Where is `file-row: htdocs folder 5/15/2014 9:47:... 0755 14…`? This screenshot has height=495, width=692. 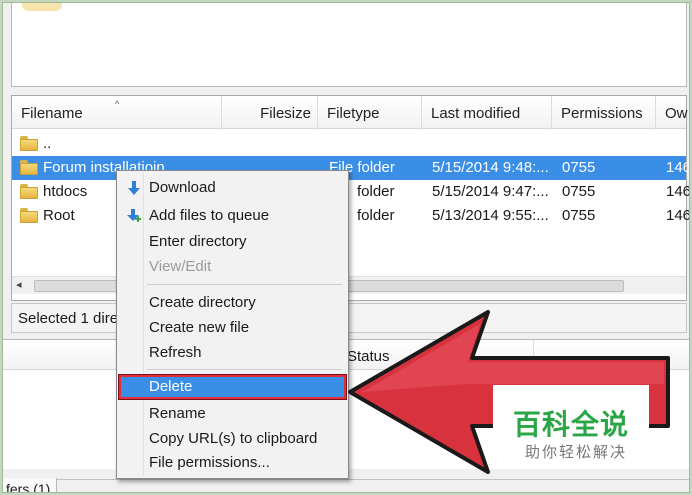
file-row: htdocs folder 5/15/2014 9:47:... 0755 14… is located at coordinates (350, 192).